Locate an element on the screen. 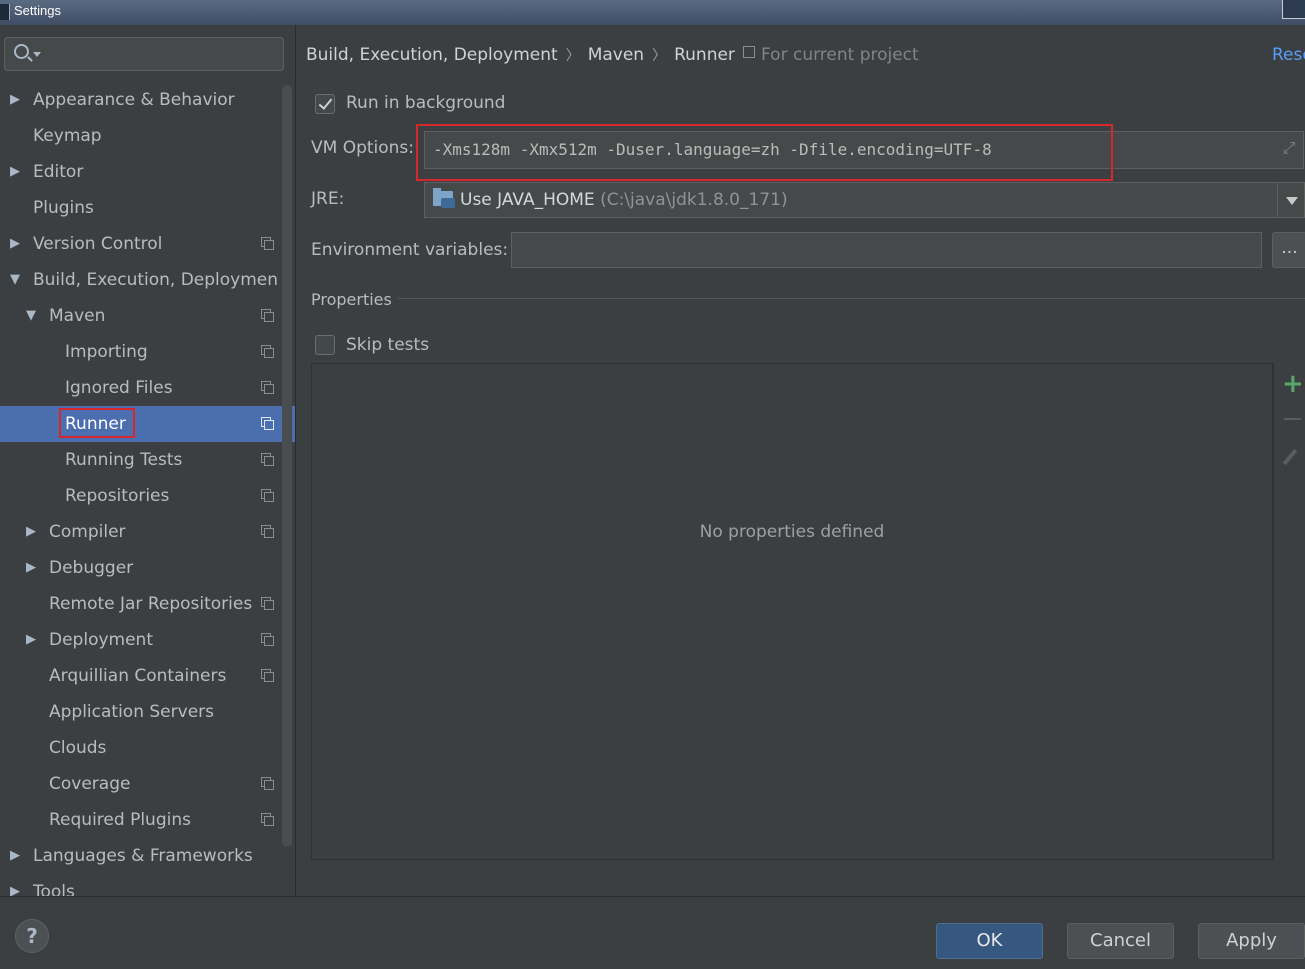 Image resolution: width=1305 pixels, height=969 pixels. sidebar-item-coverage: Coverage is located at coordinates (147, 784).